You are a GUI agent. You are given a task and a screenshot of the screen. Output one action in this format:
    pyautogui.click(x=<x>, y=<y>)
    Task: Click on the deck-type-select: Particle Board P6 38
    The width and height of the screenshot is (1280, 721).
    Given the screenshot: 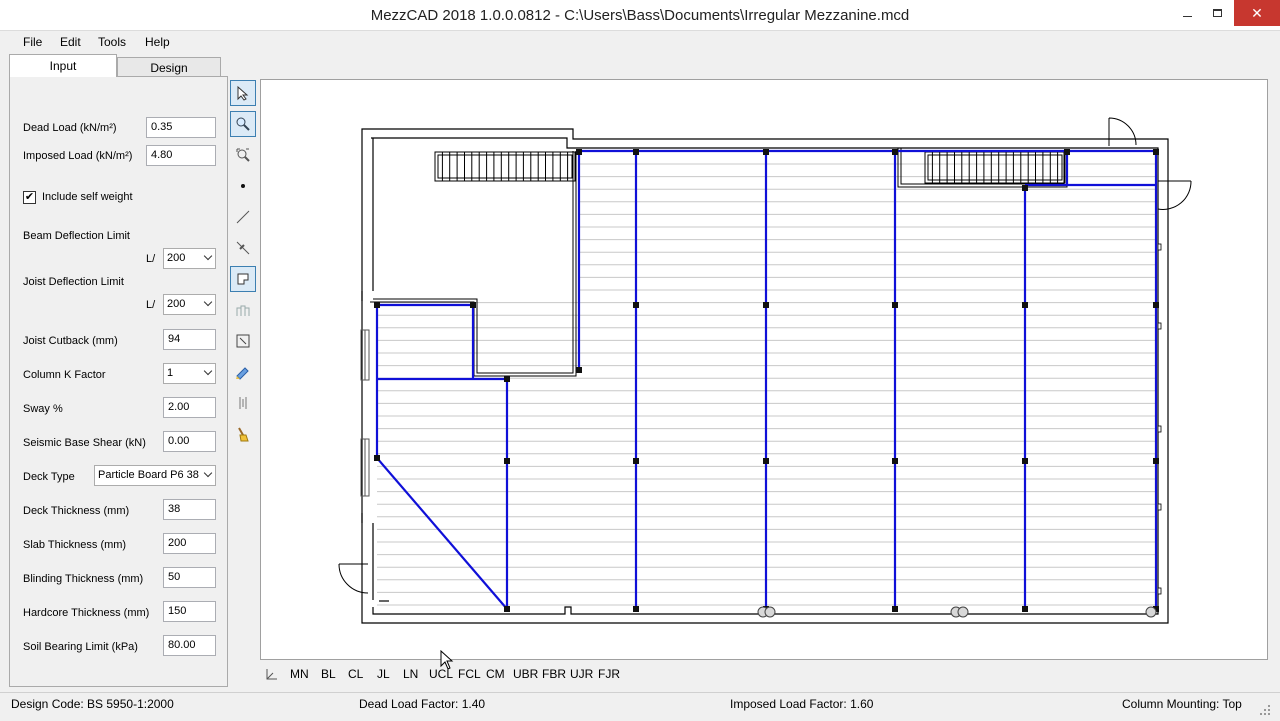 What is the action you would take?
    pyautogui.click(x=155, y=475)
    